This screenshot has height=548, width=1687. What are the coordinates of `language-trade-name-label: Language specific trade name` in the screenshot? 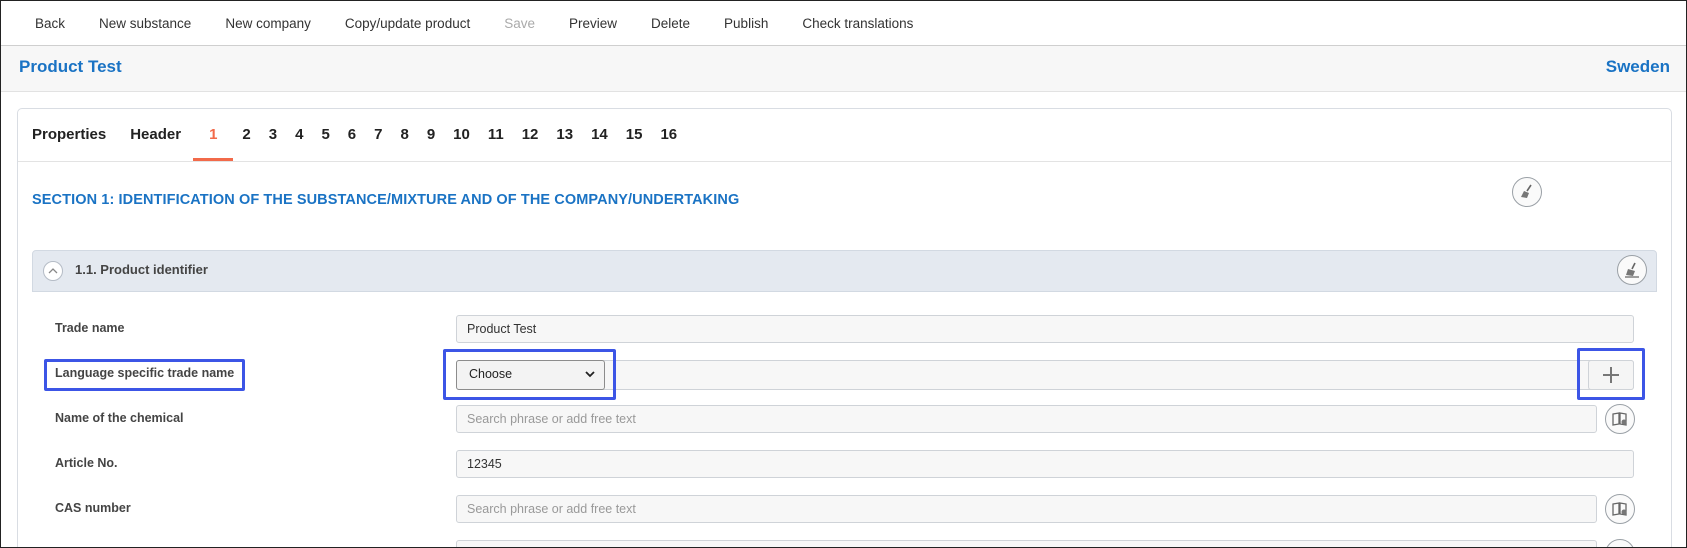 It's located at (145, 373).